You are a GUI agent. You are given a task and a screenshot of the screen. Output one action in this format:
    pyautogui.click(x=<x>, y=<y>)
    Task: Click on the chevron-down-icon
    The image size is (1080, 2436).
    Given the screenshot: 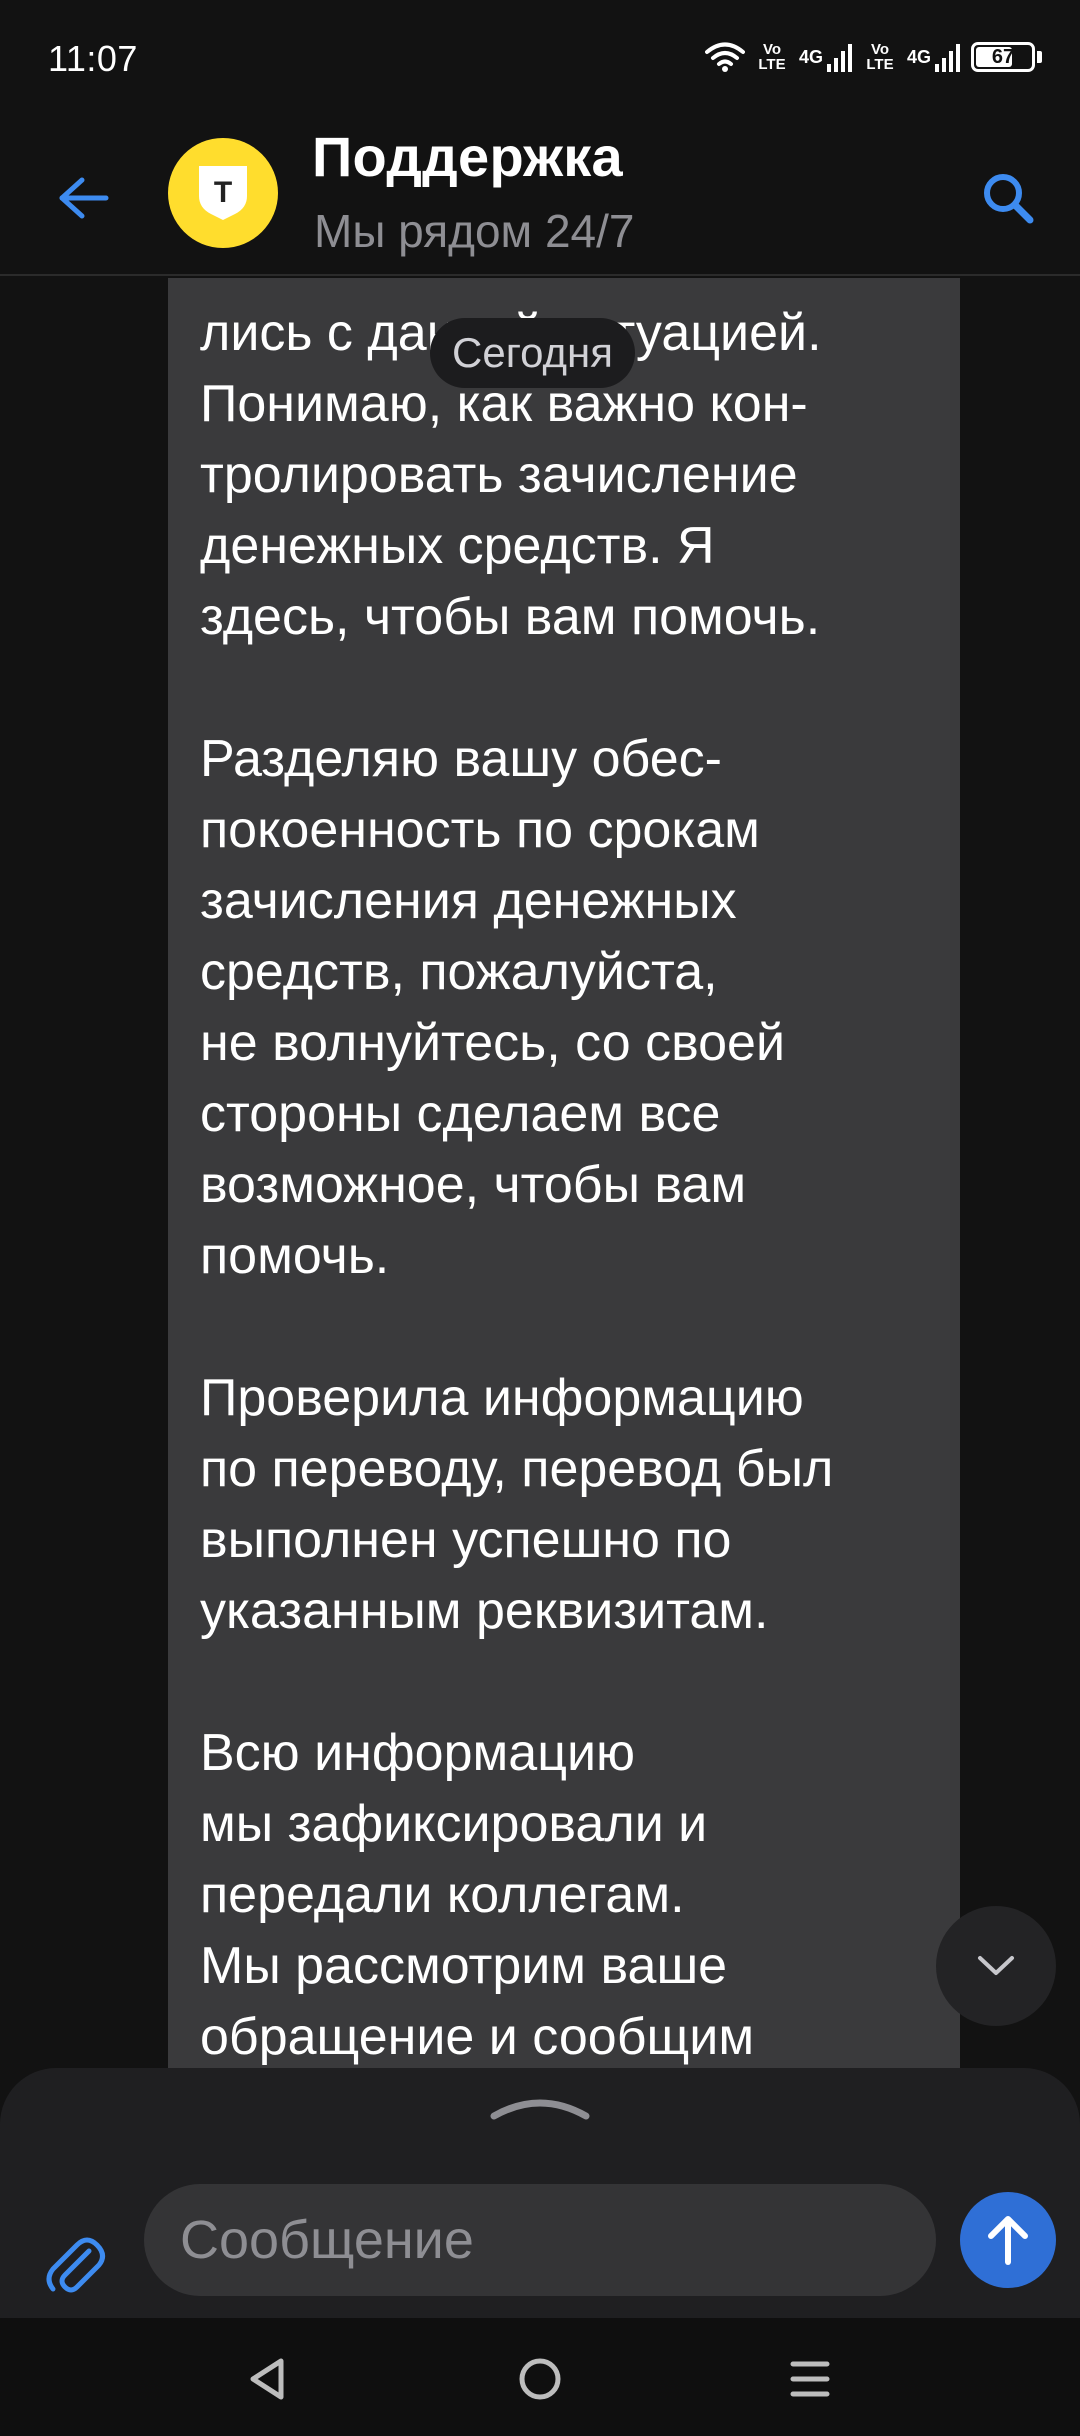 What is the action you would take?
    pyautogui.click(x=996, y=1965)
    